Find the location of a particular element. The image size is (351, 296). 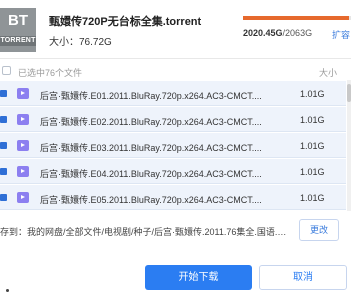

torrent-file-name: 甄嬛传720P无台标全集.torrent is located at coordinates (125, 22).